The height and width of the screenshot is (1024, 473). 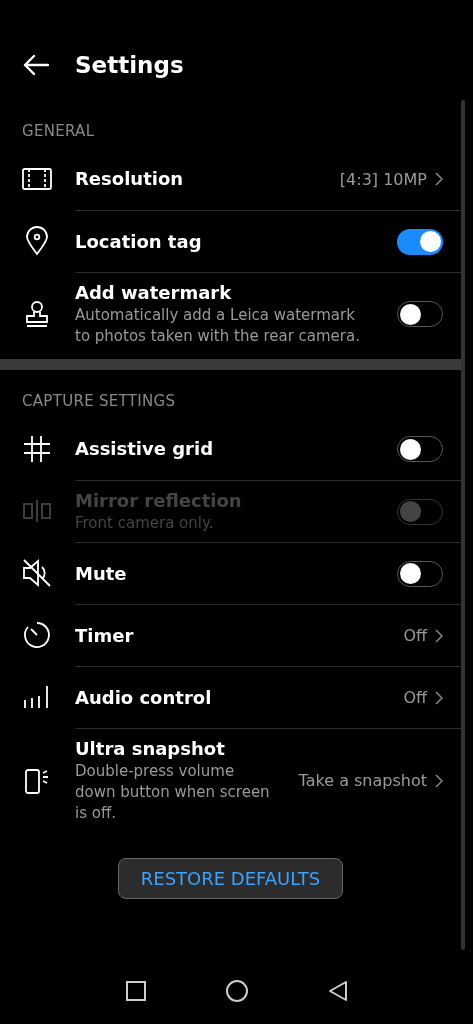 I want to click on setting-value: Take a snapshot, so click(x=362, y=780).